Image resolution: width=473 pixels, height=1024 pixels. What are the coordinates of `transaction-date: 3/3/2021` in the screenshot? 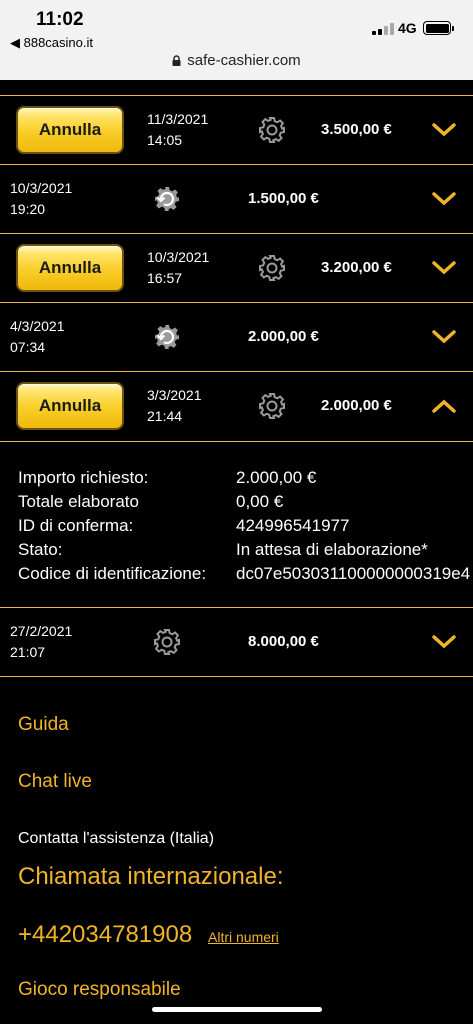 It's located at (174, 395).